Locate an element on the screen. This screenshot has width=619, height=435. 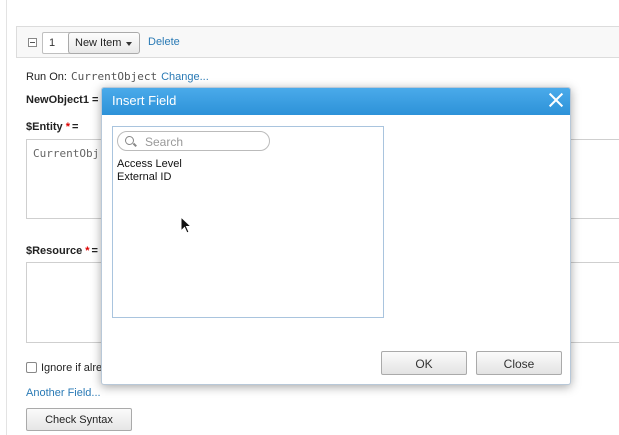
dialog-title: Insert Field is located at coordinates (144, 100).